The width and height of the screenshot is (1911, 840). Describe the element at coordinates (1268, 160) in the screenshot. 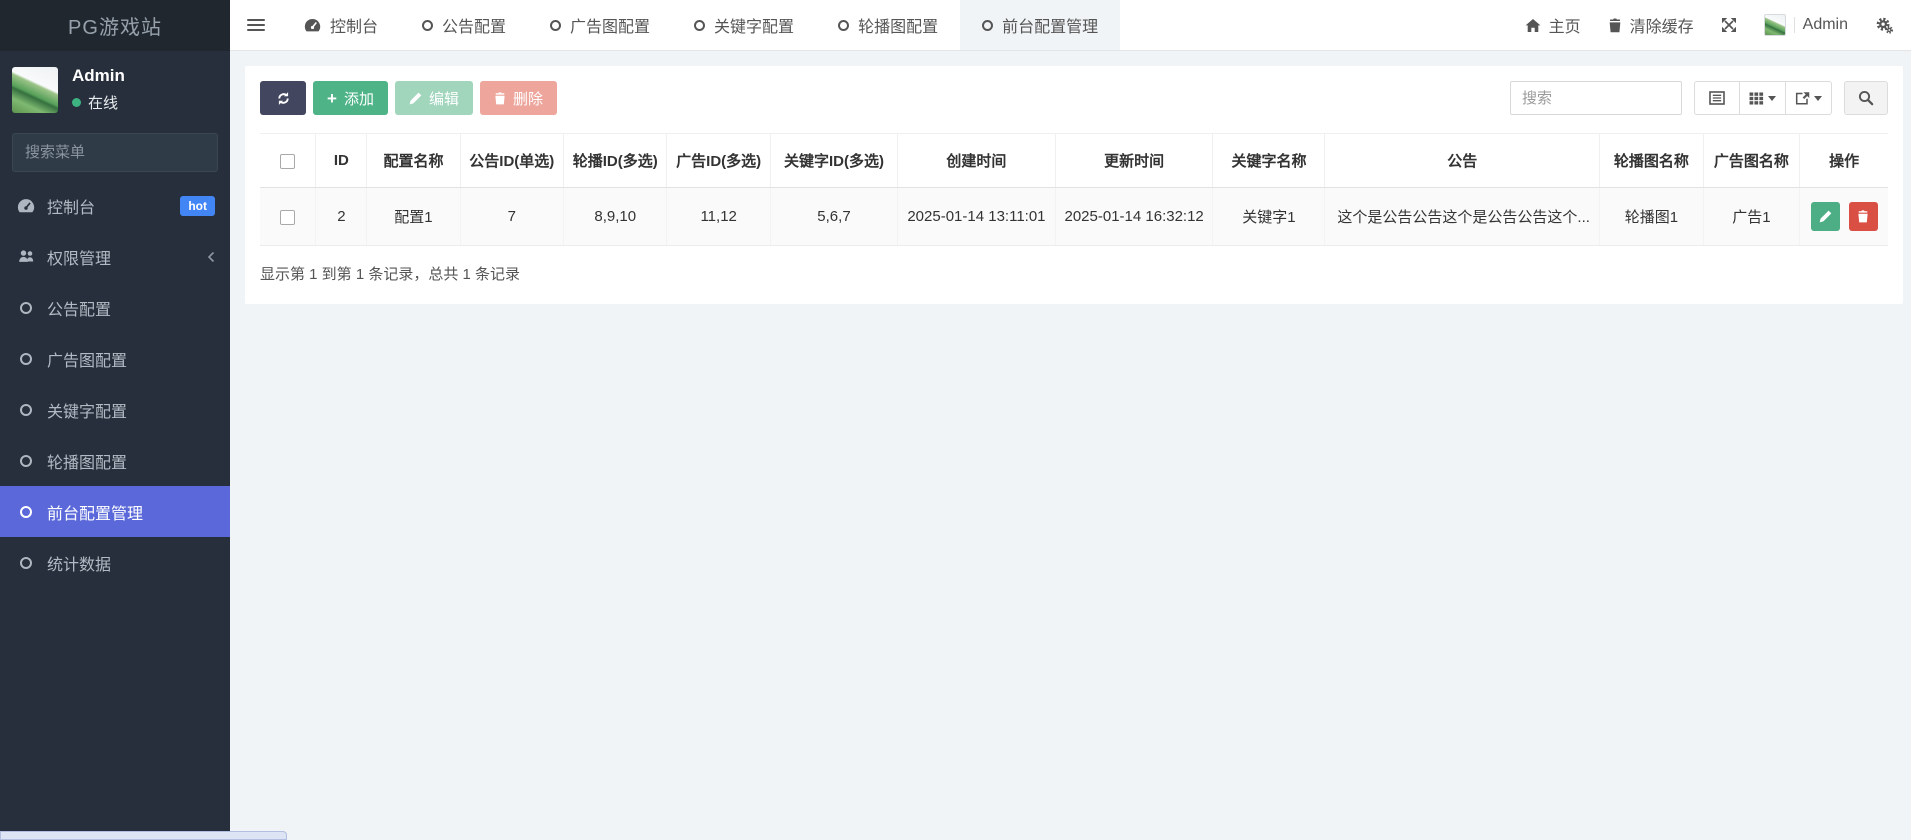

I see `column-header-keyword-name: 关键字名称` at that location.